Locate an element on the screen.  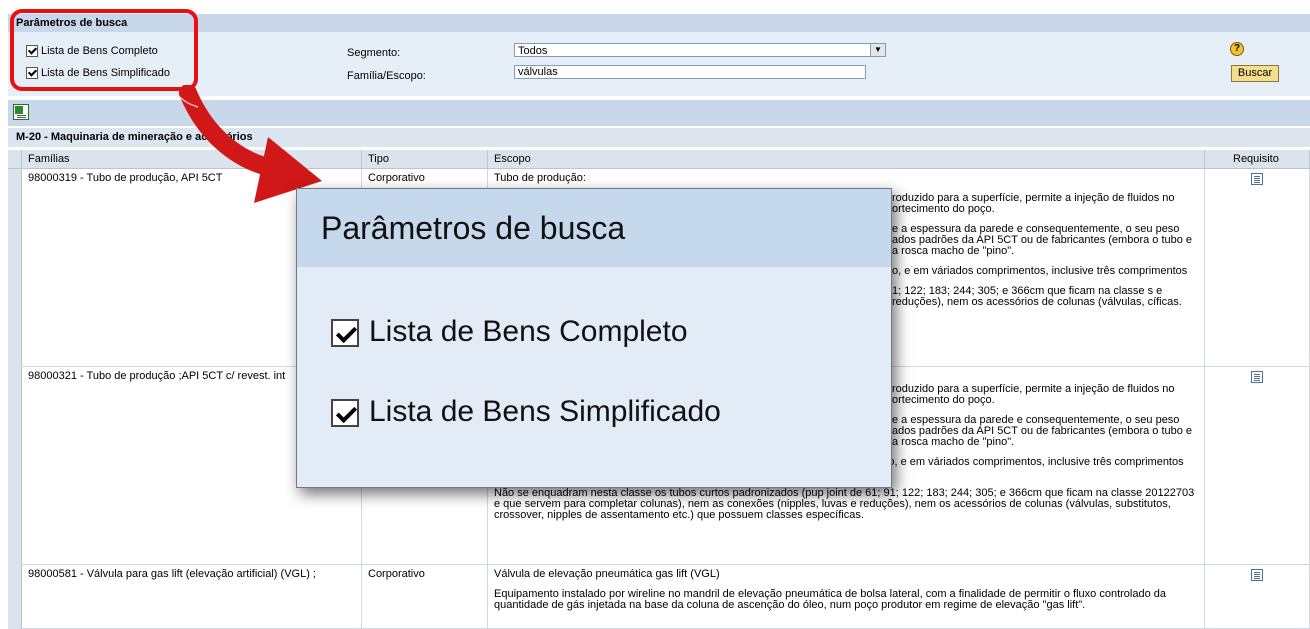
buscar-button: Buscar is located at coordinates (1255, 73).